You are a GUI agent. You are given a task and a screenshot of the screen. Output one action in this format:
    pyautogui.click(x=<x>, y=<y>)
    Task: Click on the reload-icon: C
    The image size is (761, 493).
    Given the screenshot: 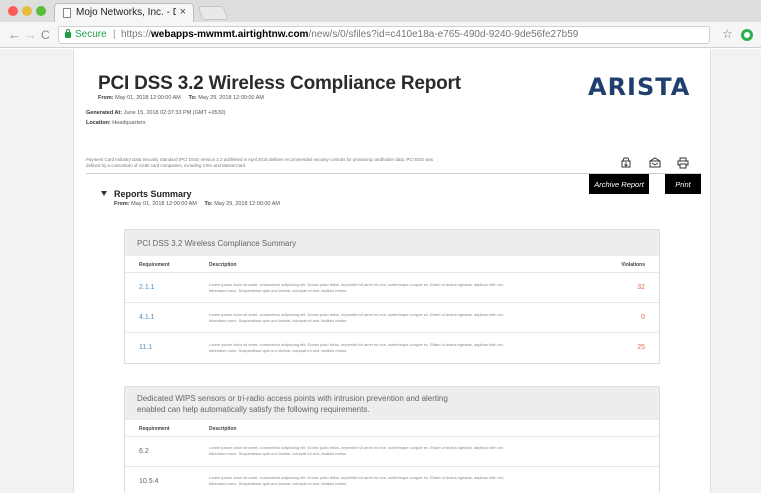 What is the action you would take?
    pyautogui.click(x=45, y=35)
    